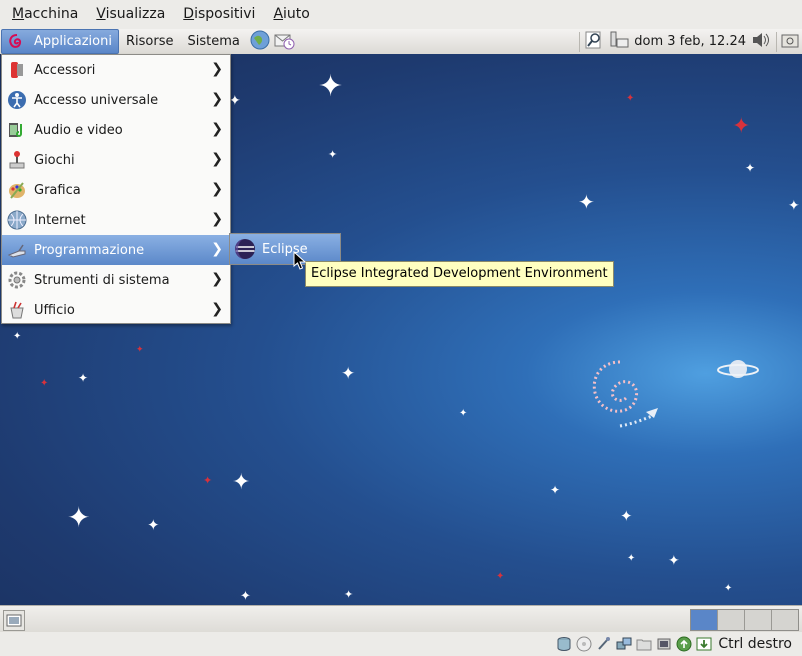 The image size is (802, 656). What do you see at coordinates (17, 280) in the screenshot?
I see `system-tools-icon` at bounding box center [17, 280].